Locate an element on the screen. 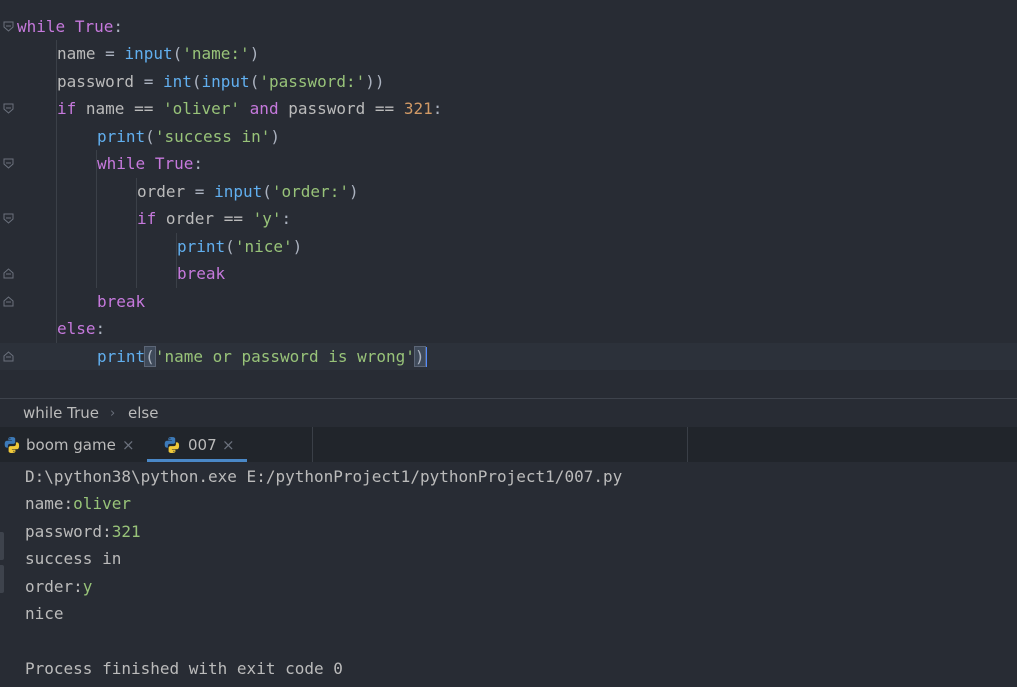 This screenshot has height=687, width=1017. console-line: nice is located at coordinates (44, 614).